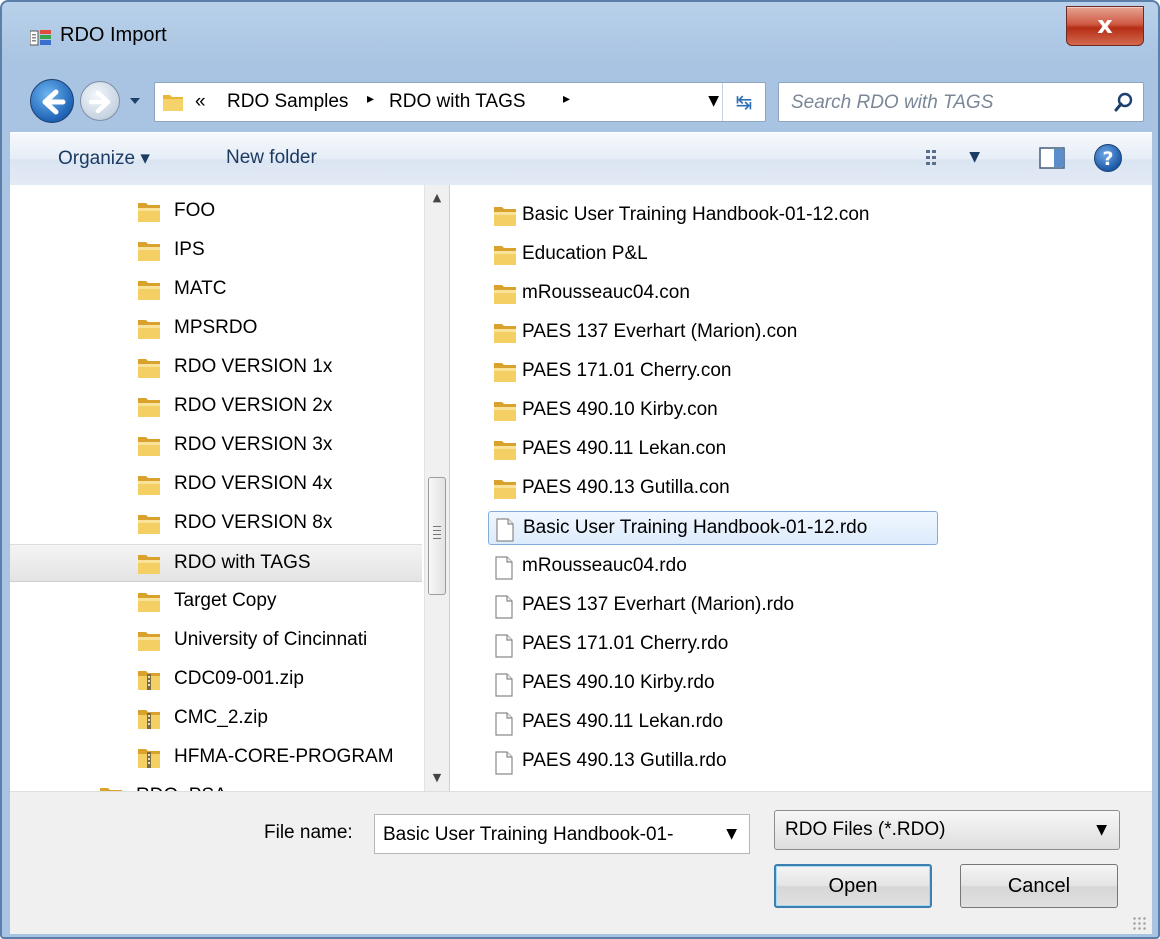  What do you see at coordinates (216, 329) in the screenshot?
I see `nav-item: MPSRDO` at bounding box center [216, 329].